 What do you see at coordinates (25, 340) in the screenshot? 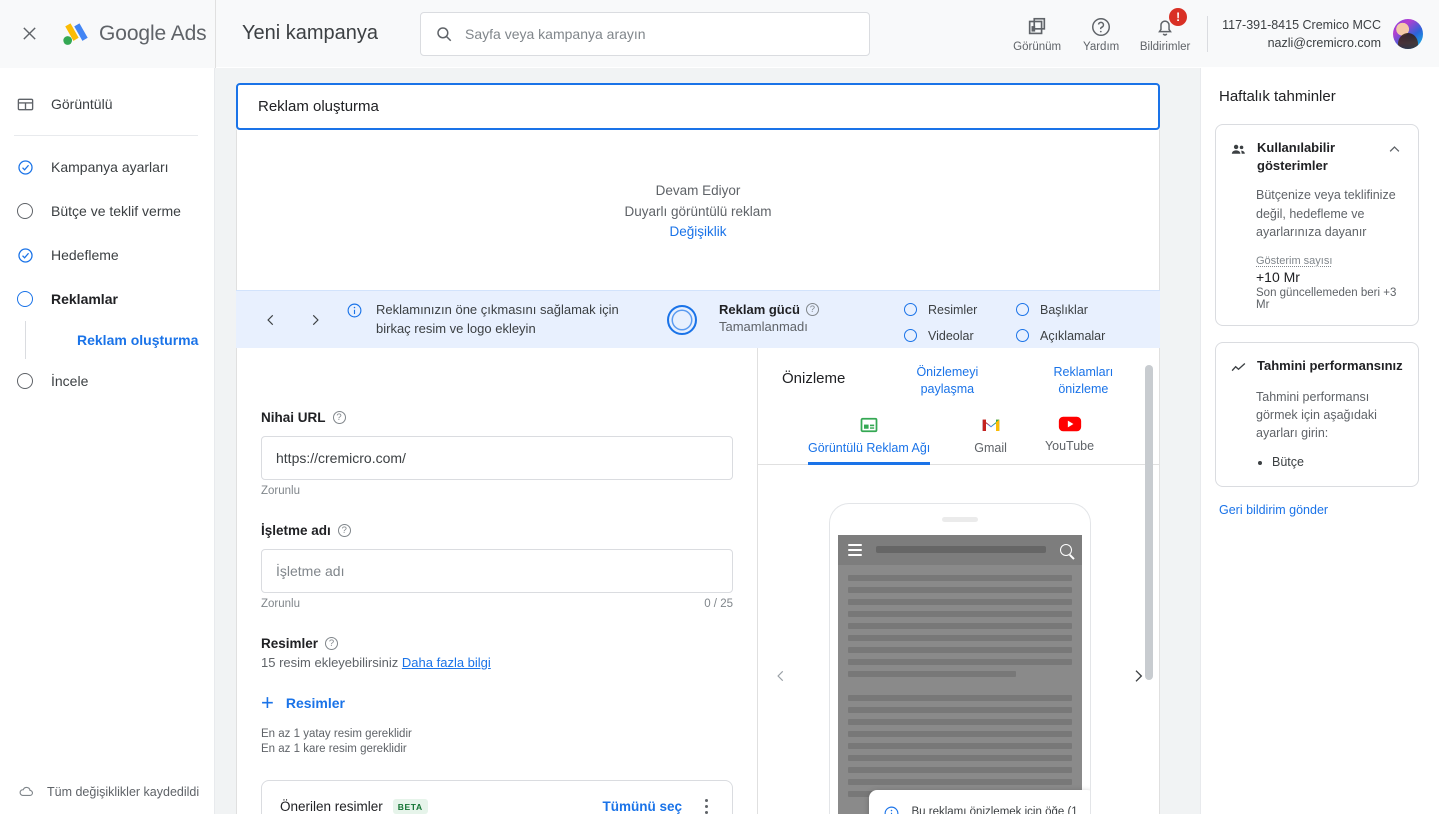
I see `sidebar-stem` at bounding box center [25, 340].